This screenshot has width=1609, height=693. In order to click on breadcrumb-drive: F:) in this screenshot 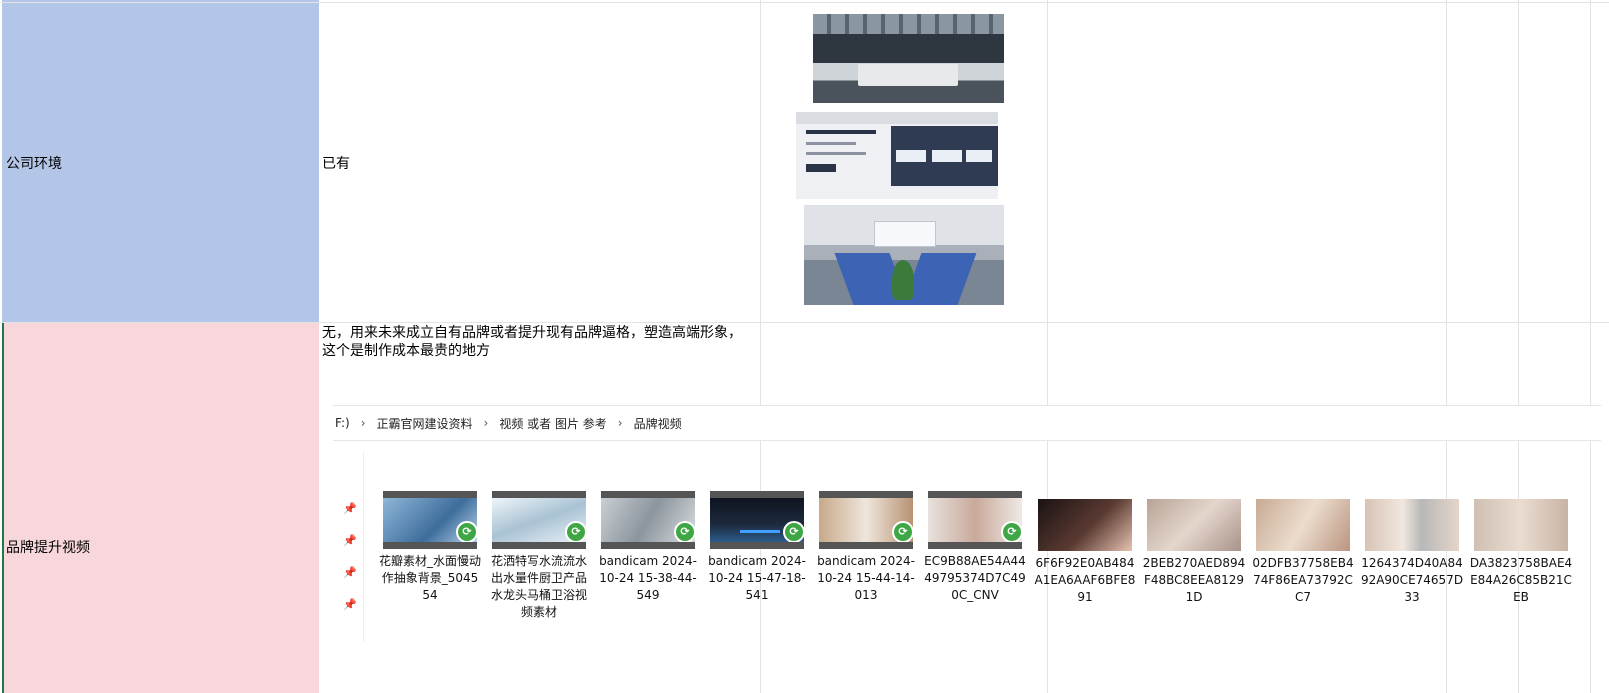, I will do `click(342, 423)`.